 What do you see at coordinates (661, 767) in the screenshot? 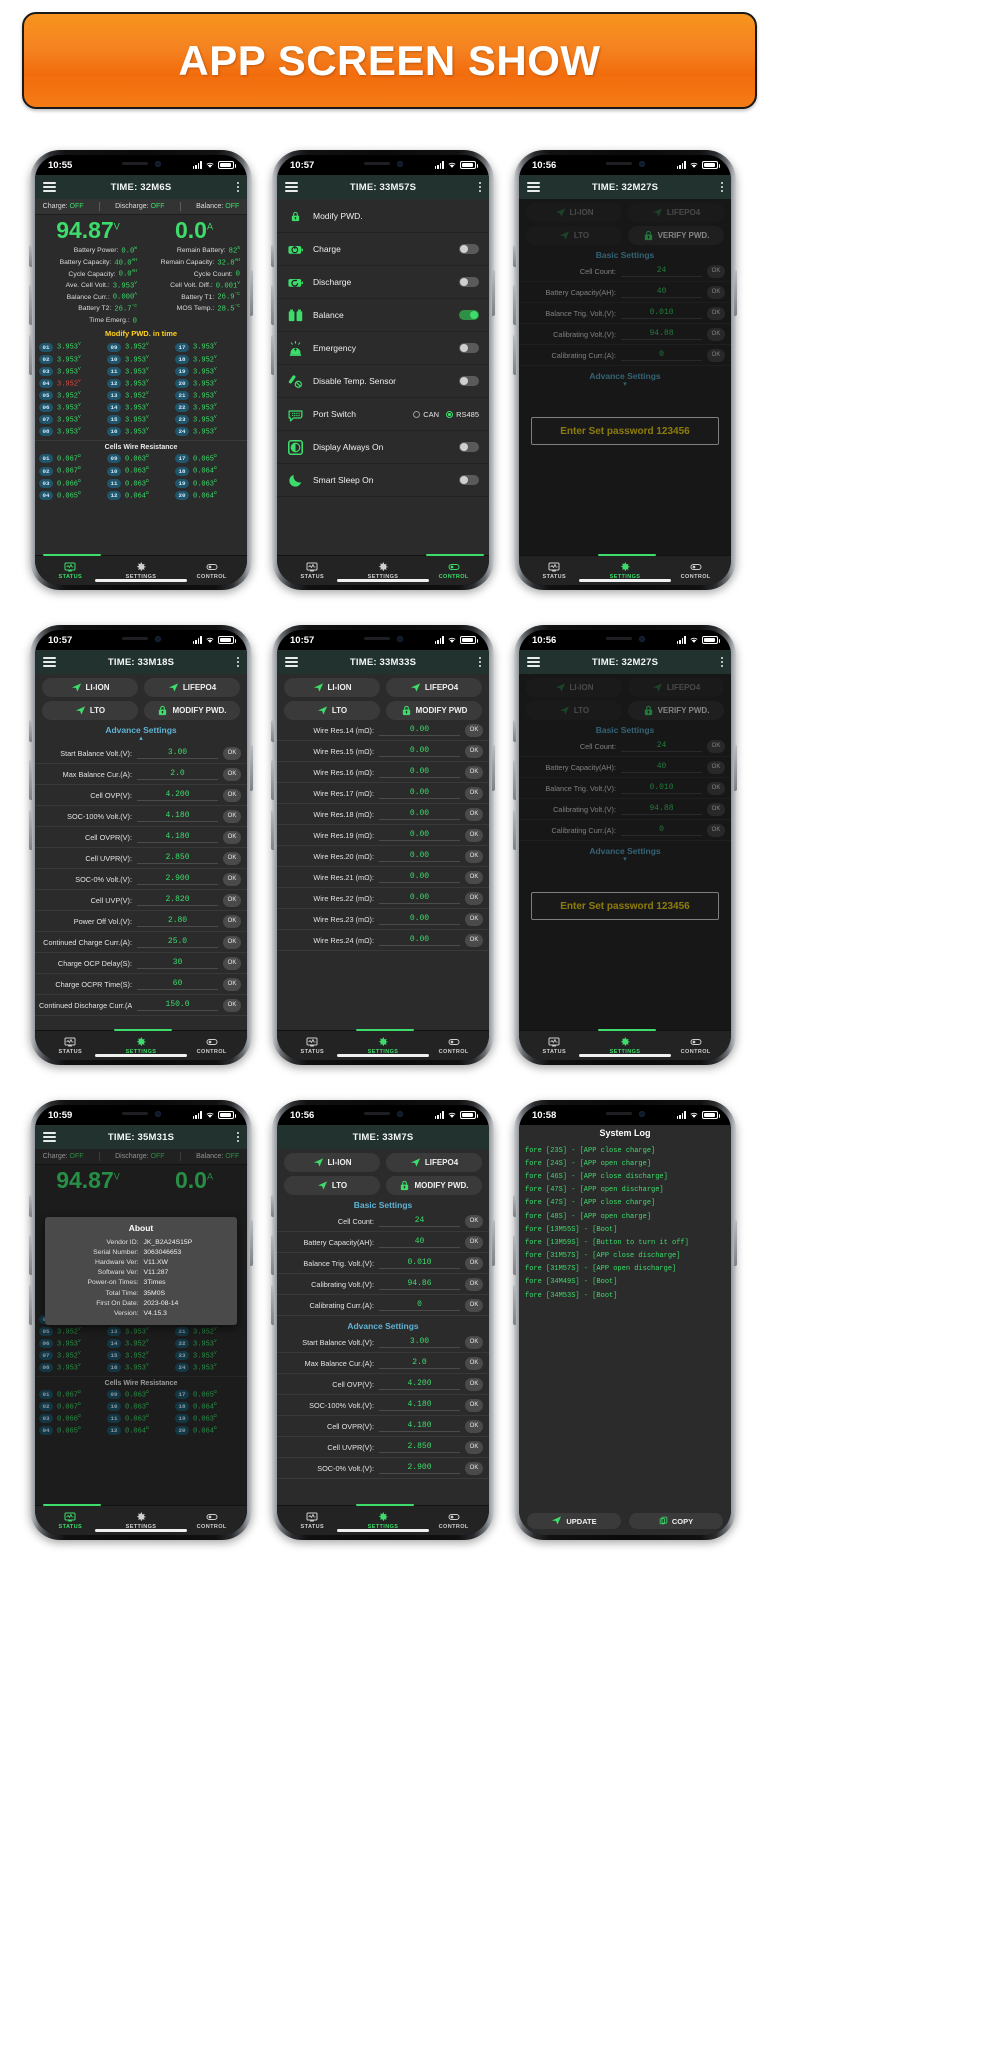
I see `setting-value: 40` at bounding box center [661, 767].